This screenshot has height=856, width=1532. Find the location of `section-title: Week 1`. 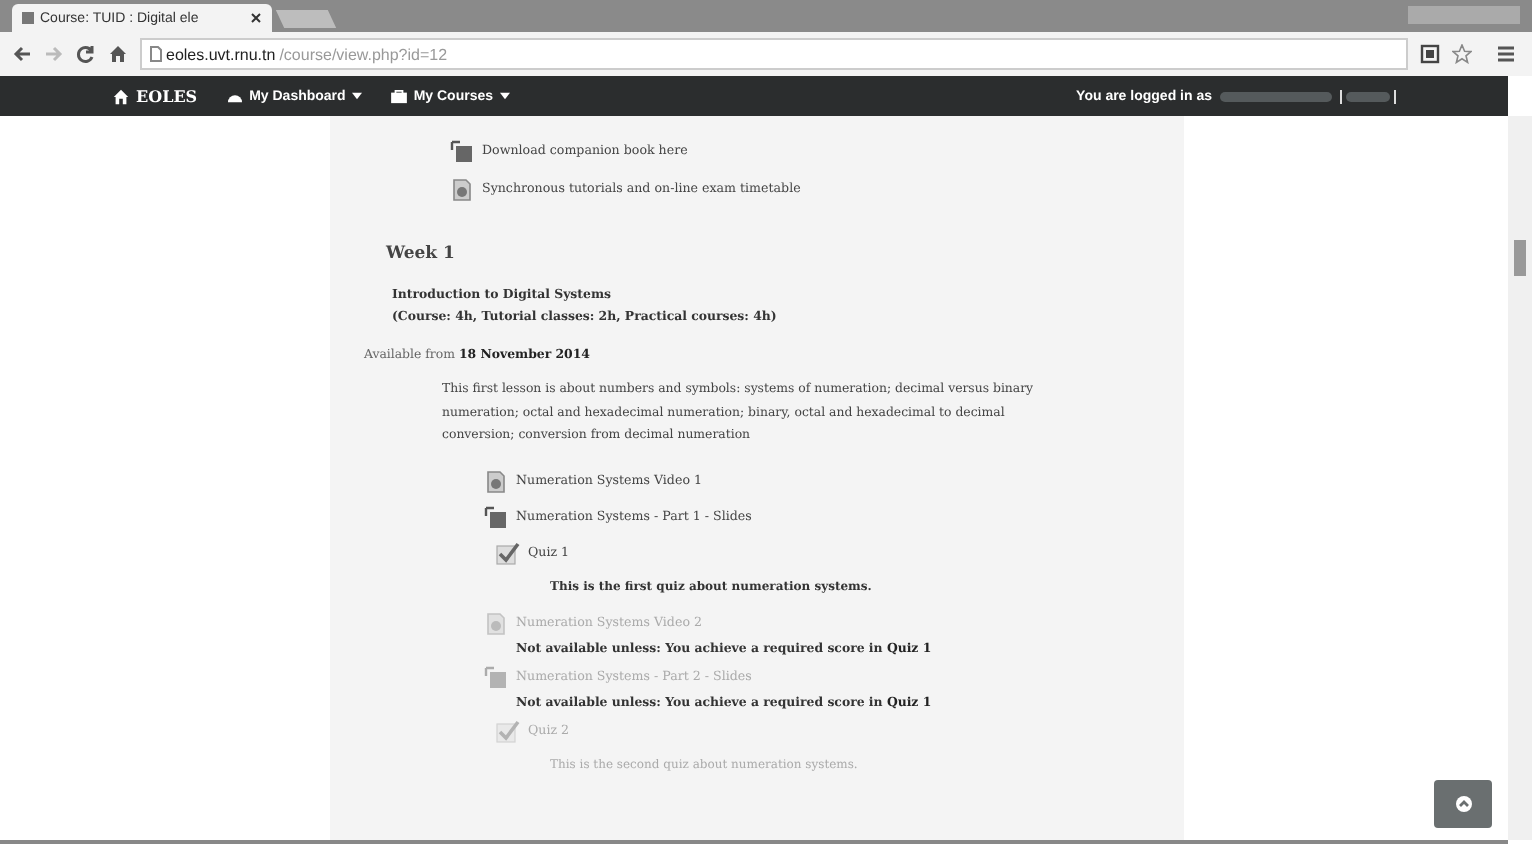

section-title: Week 1 is located at coordinates (420, 255).